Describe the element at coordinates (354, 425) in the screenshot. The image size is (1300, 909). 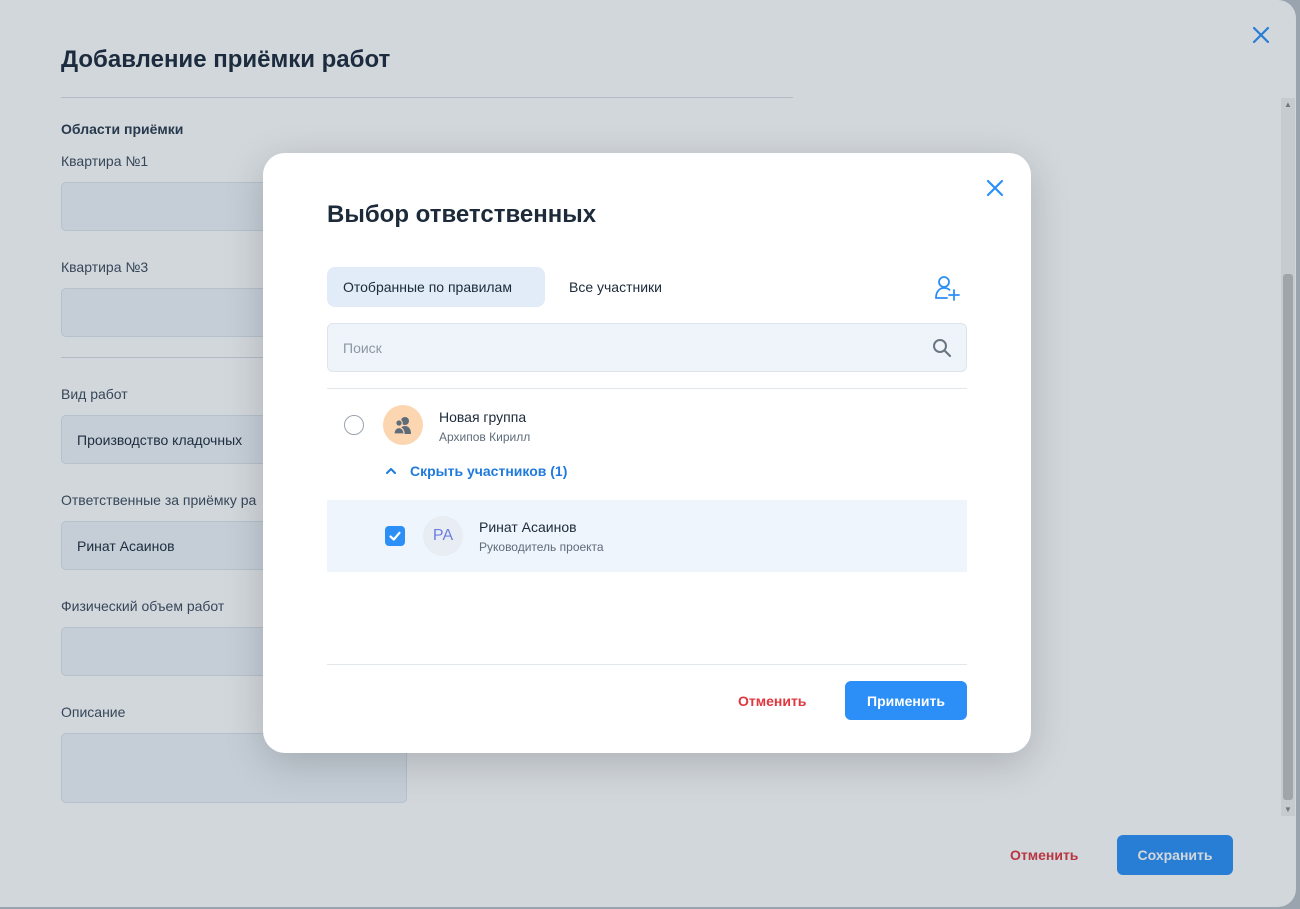
I see `group-radio` at that location.